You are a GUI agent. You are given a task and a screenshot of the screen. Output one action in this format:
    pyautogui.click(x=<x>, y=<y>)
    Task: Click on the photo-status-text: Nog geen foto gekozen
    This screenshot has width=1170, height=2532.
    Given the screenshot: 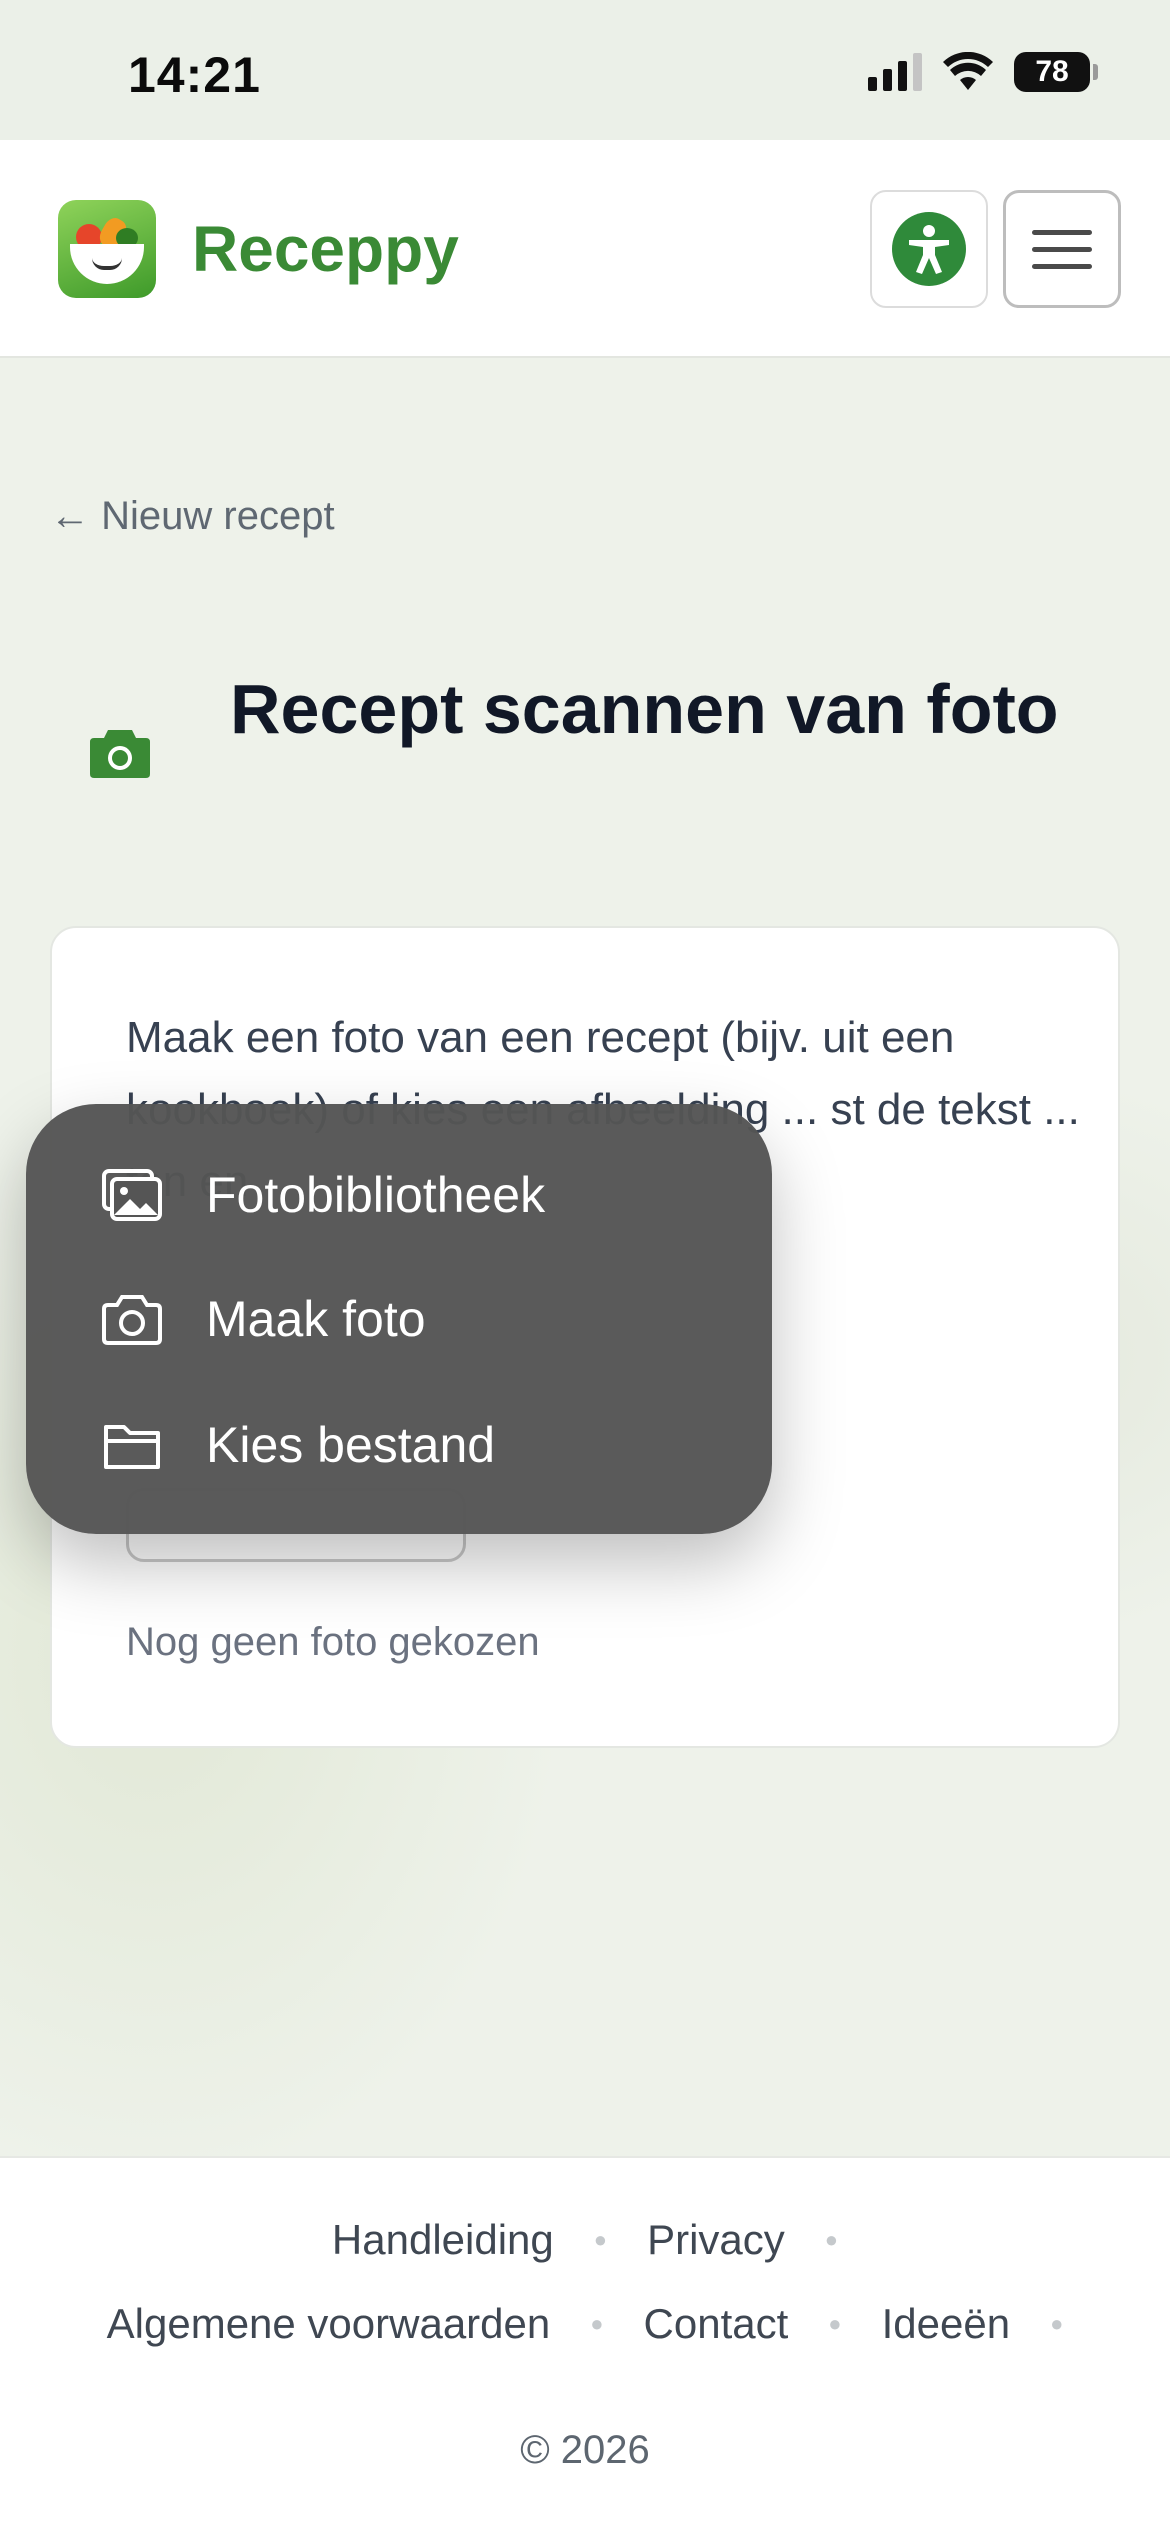 What is the action you would take?
    pyautogui.click(x=333, y=1642)
    